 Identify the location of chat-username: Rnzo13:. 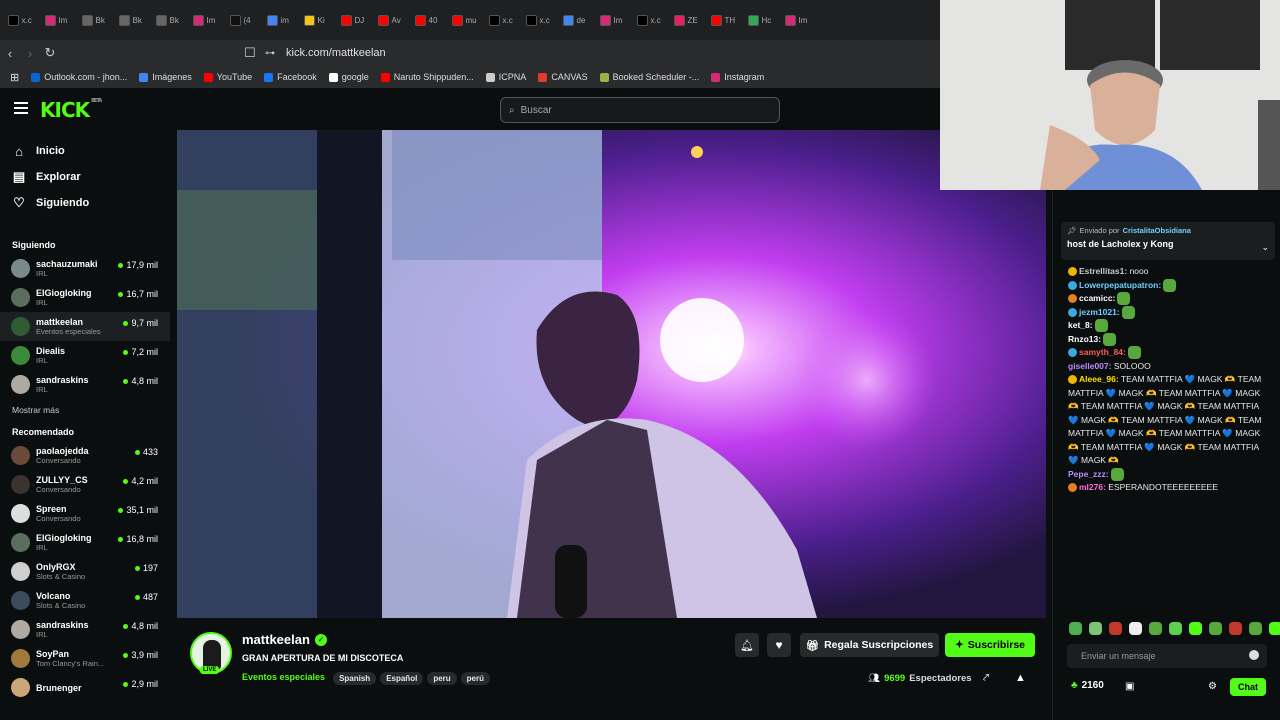
(1084, 339).